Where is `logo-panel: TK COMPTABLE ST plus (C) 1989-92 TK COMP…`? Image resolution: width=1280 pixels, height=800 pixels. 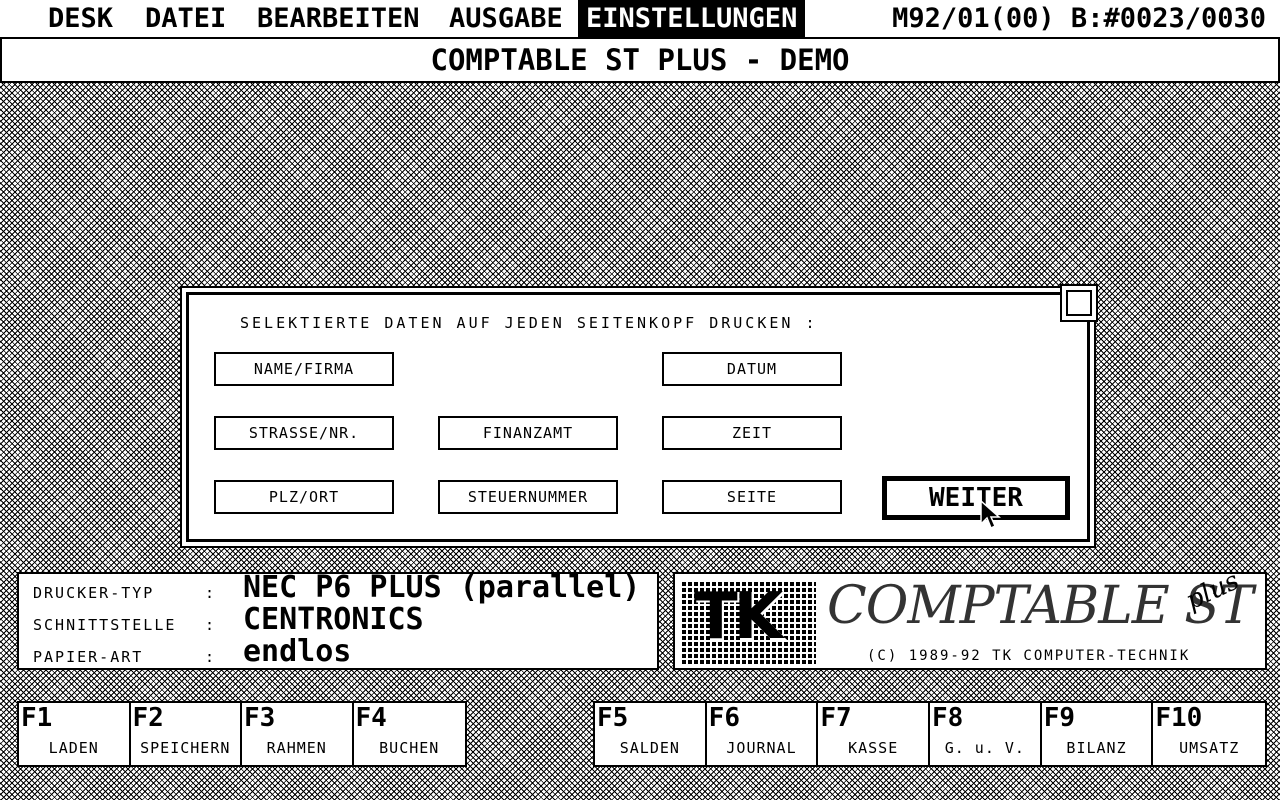
logo-panel: TK COMPTABLE ST plus (C) 1989-92 TK COMP… is located at coordinates (970, 618).